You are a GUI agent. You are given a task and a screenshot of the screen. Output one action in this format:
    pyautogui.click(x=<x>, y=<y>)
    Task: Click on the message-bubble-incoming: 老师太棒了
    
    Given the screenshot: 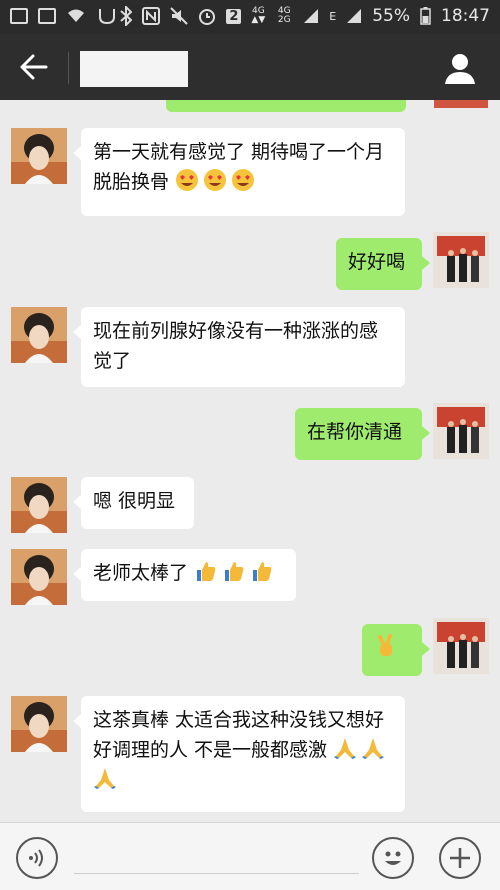 What is the action you would take?
    pyautogui.click(x=184, y=575)
    